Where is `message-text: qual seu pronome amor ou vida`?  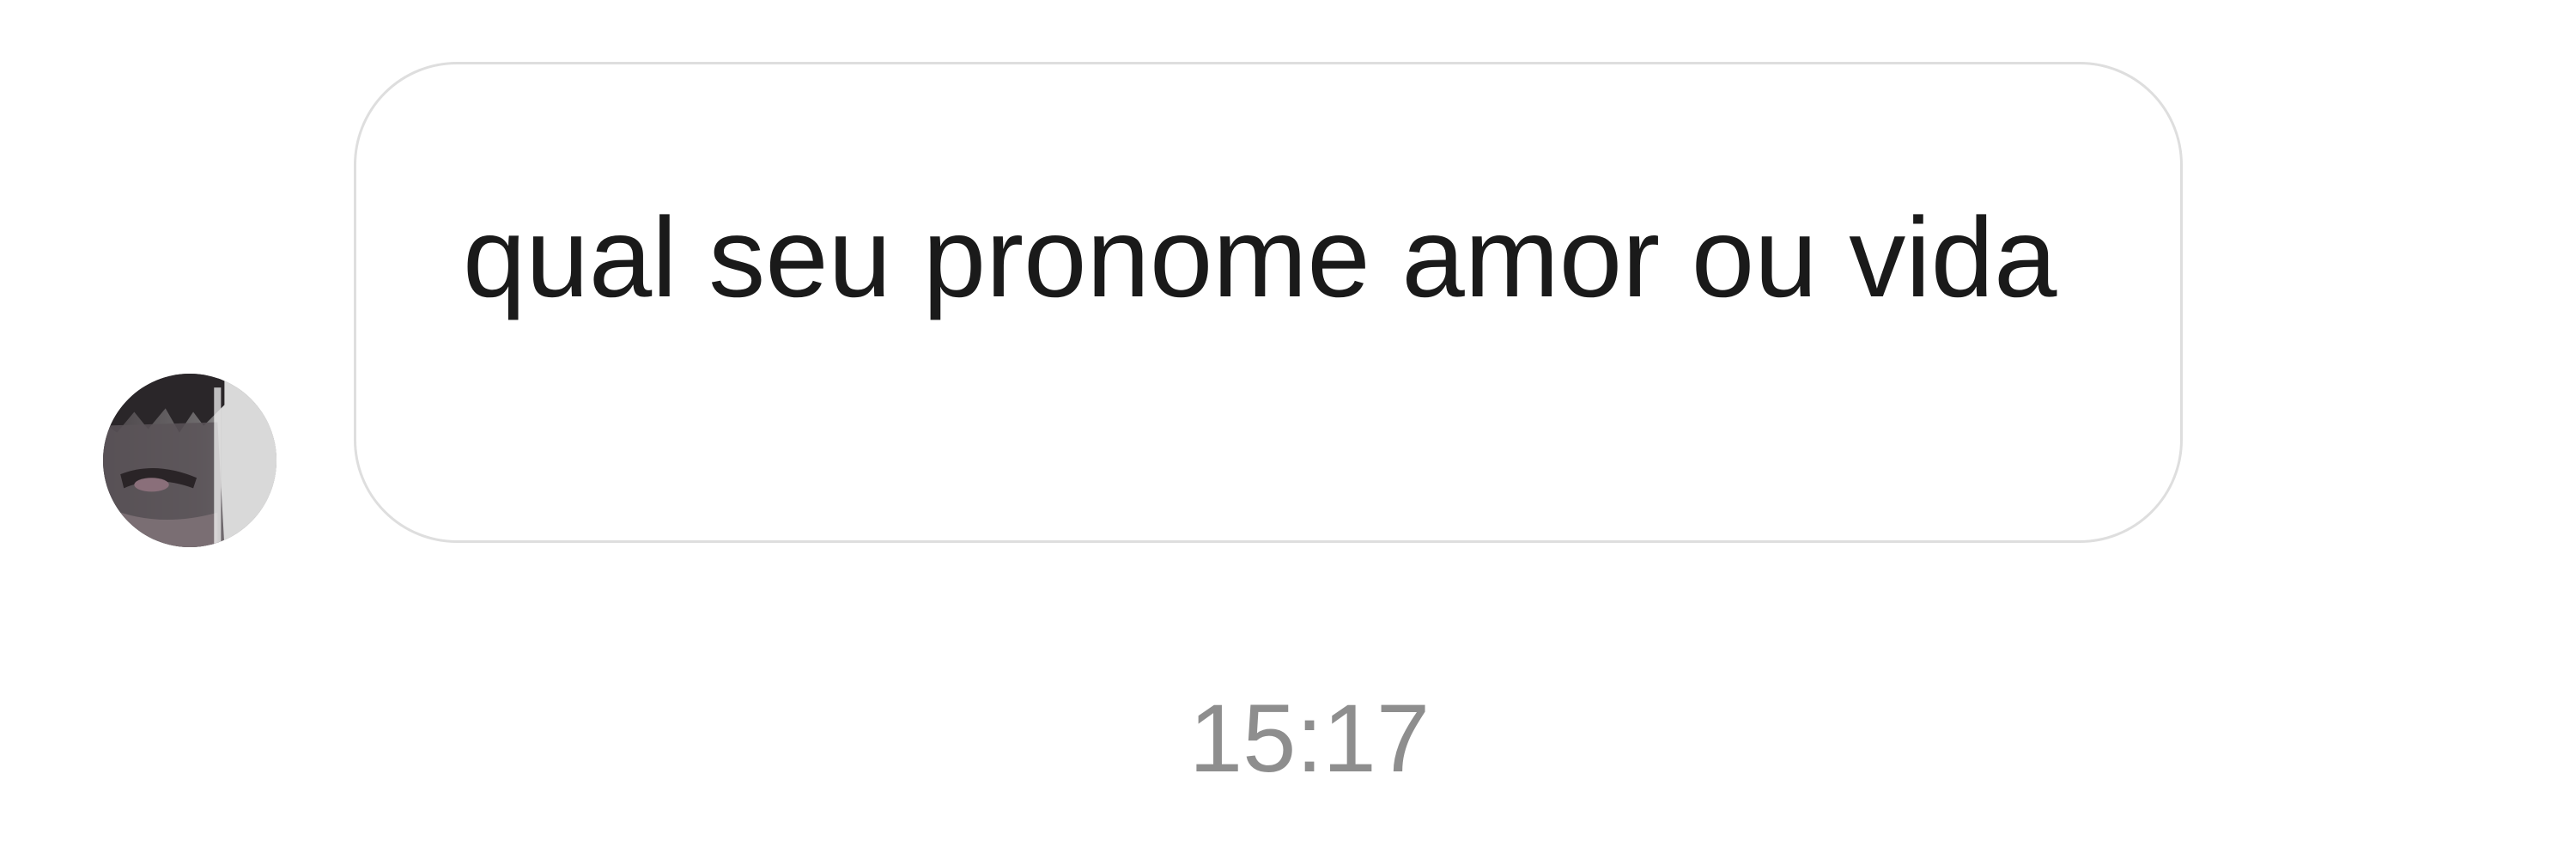
message-text: qual seu pronome amor ou vida is located at coordinates (1260, 257).